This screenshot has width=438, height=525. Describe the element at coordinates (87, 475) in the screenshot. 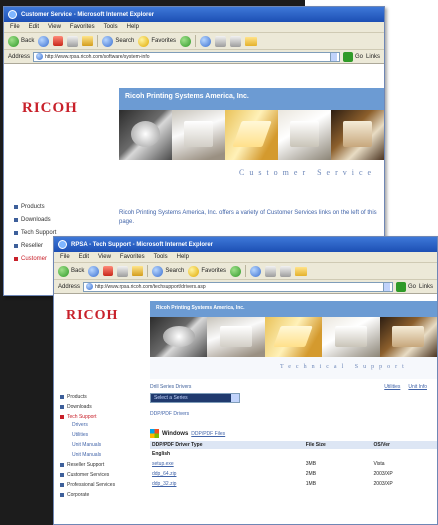

I see `nav-item-customer-services: Customer Services` at that location.